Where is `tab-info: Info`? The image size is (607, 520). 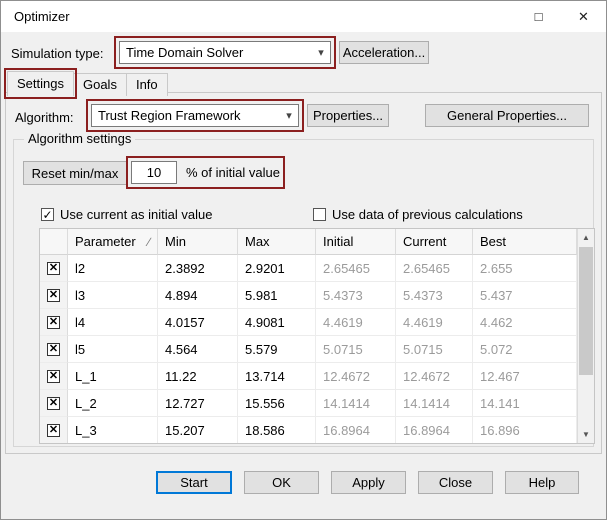
tab-info: Info is located at coordinates (146, 84).